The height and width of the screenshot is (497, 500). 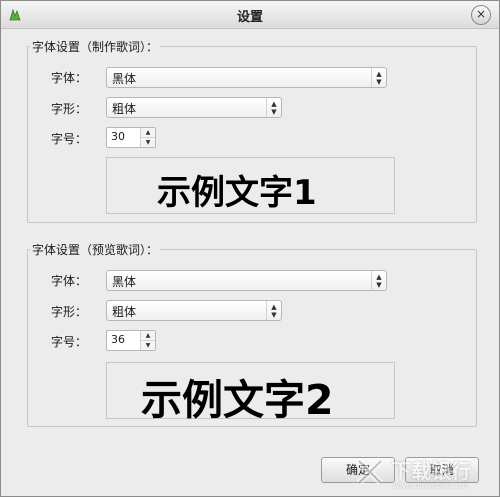 I want to click on font-preview-box: 示例文字1, so click(x=250, y=185).